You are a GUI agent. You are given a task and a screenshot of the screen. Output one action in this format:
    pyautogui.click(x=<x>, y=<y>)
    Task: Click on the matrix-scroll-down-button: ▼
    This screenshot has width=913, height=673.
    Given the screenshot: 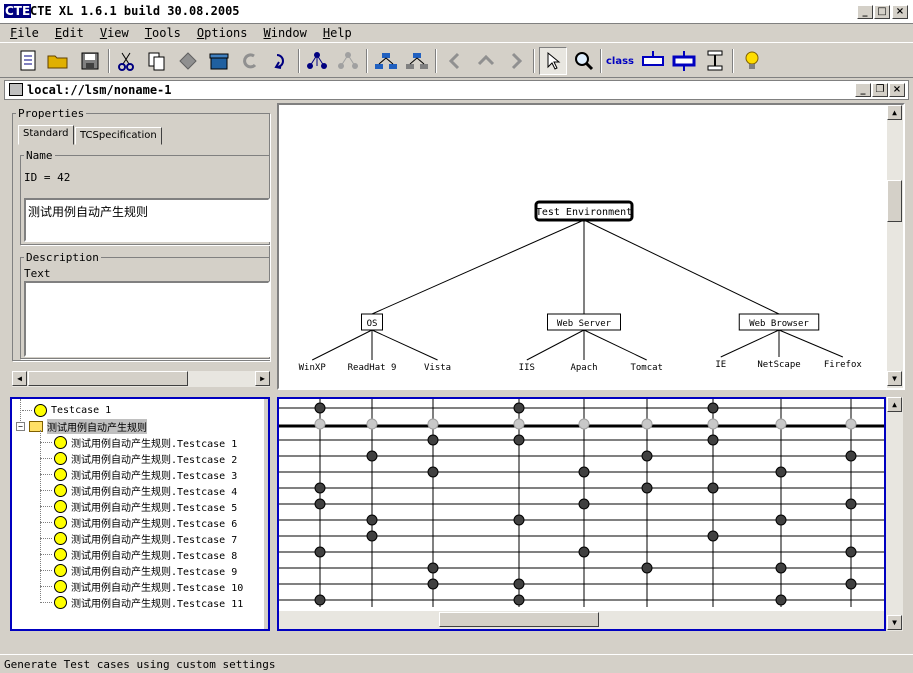 What is the action you would take?
    pyautogui.click(x=894, y=622)
    